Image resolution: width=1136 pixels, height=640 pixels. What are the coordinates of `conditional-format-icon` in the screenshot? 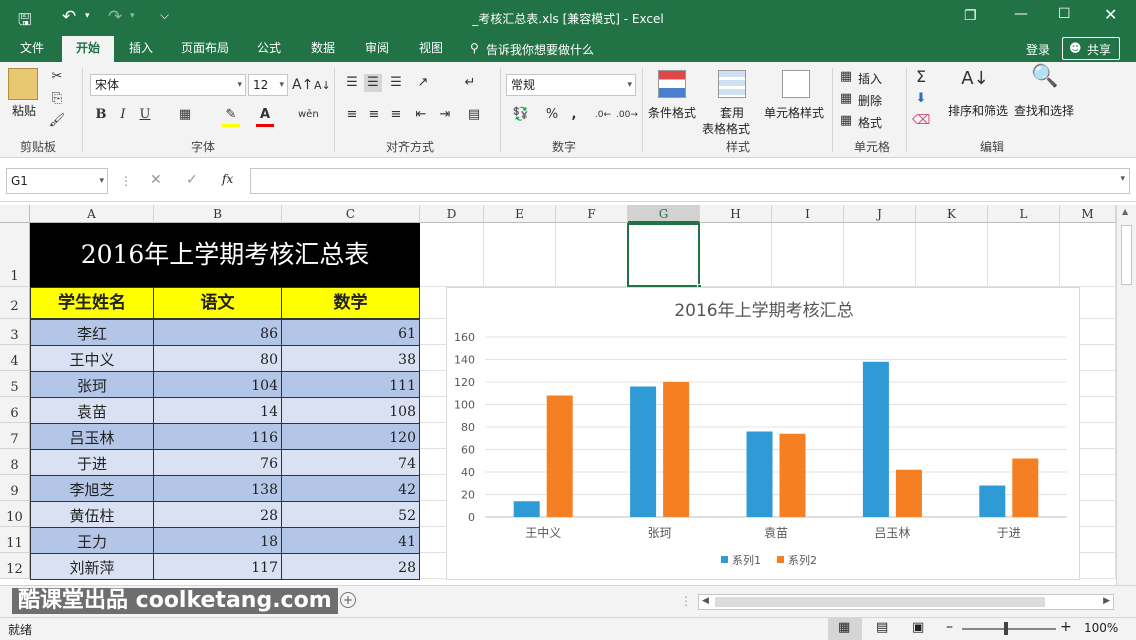 It's located at (672, 84).